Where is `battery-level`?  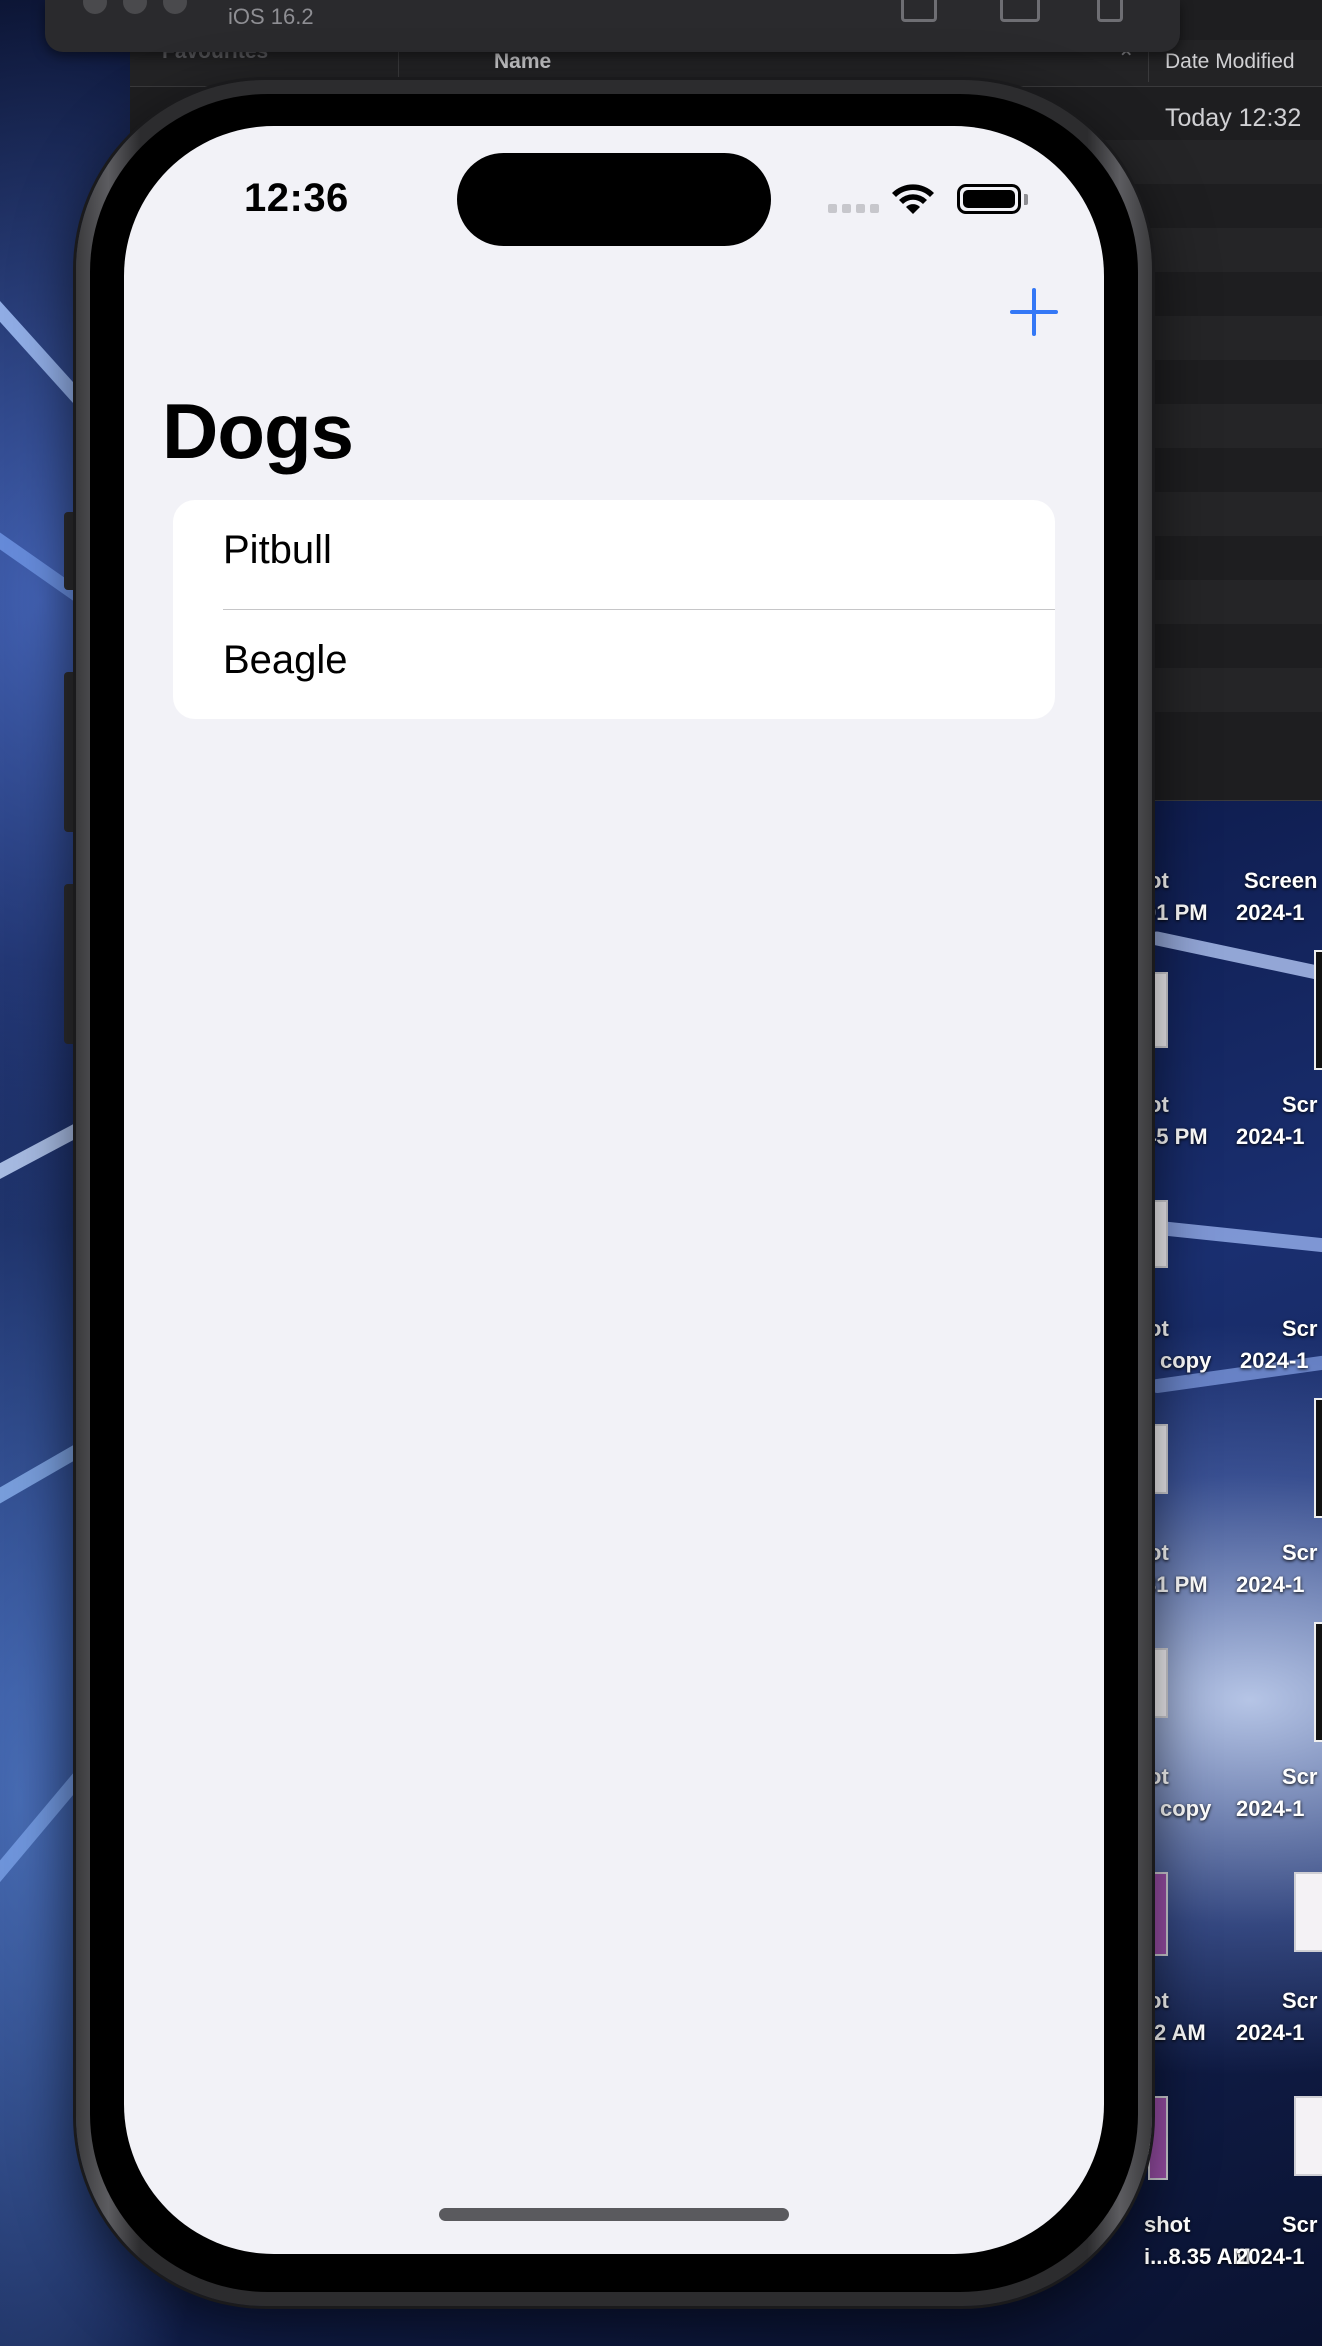 battery-level is located at coordinates (989, 199).